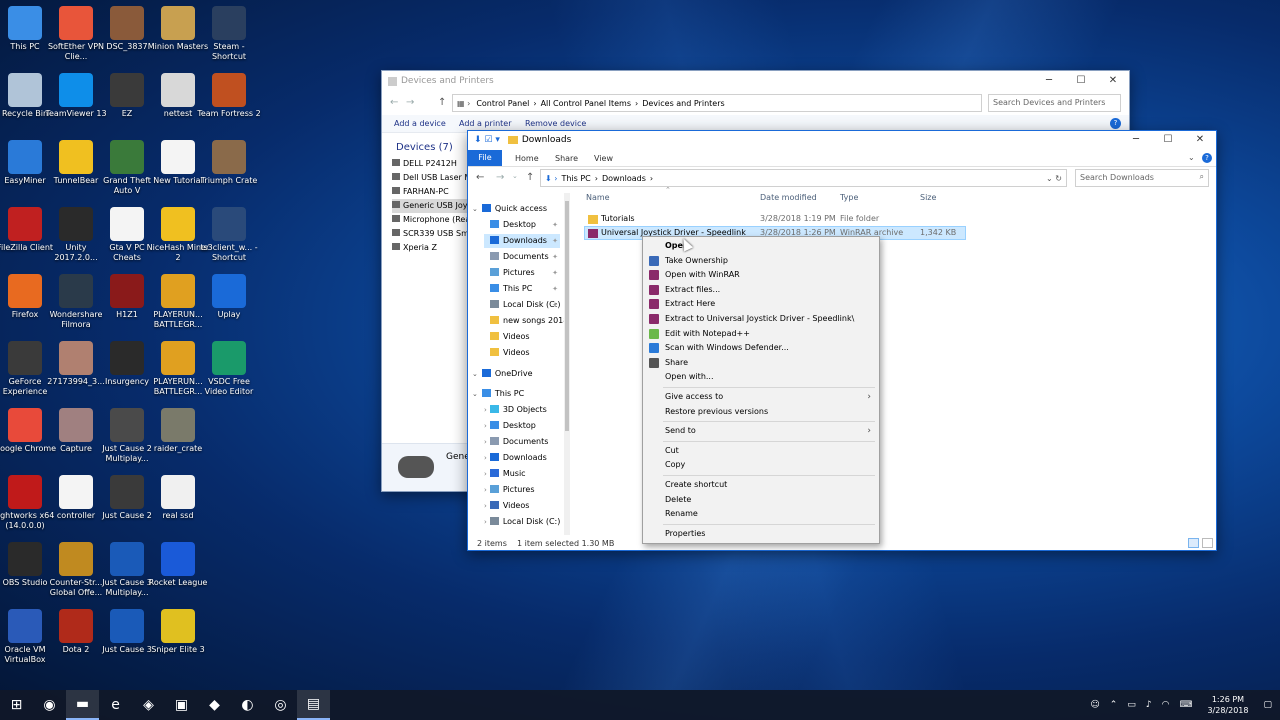 This screenshot has width=1280, height=720. I want to click on device-item: Dell USB Laser M, so click(433, 178).